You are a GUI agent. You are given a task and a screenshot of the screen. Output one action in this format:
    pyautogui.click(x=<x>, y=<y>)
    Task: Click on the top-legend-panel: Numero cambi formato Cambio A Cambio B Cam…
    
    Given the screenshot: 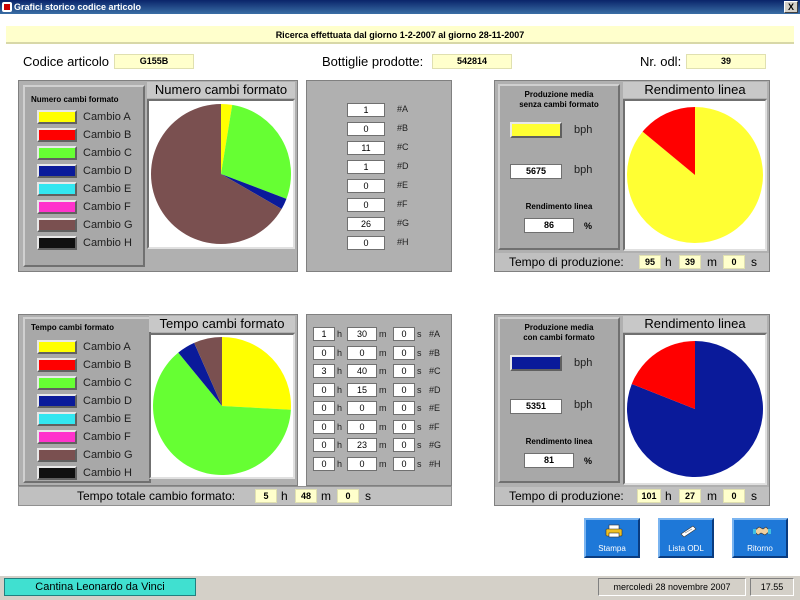 What is the action you would take?
    pyautogui.click(x=84, y=176)
    